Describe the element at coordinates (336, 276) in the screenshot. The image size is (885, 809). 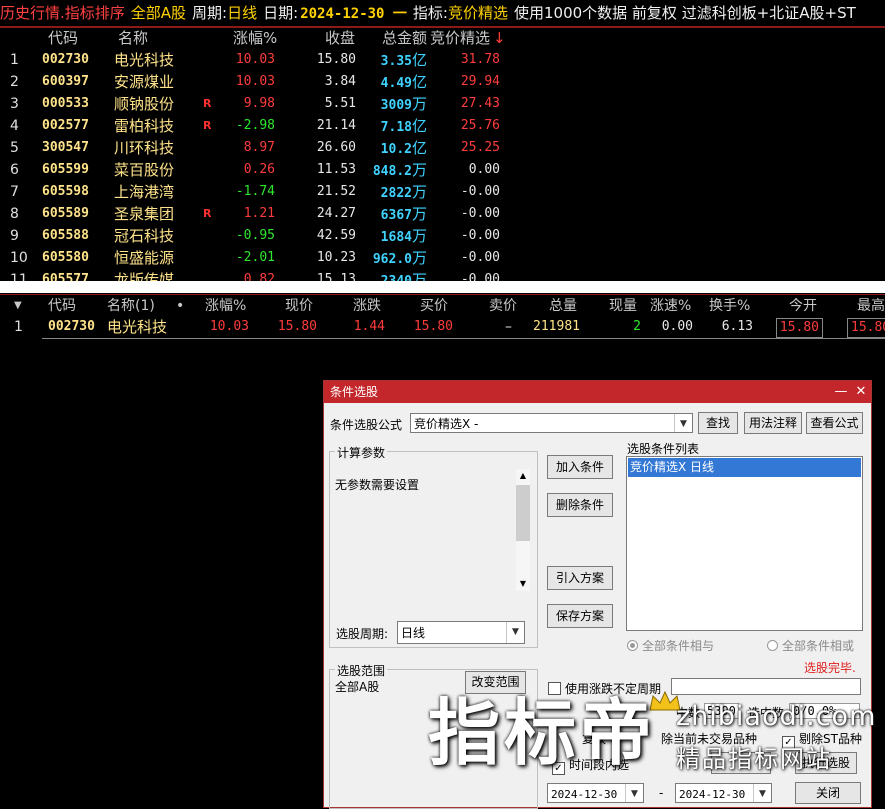
I see `row-close: 15.13` at that location.